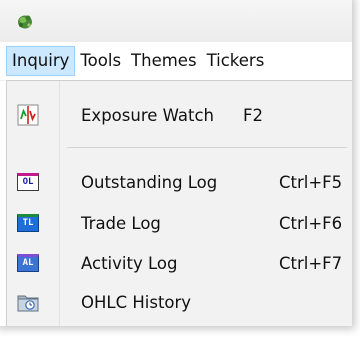  What do you see at coordinates (41, 61) in the screenshot?
I see `menu-inquiry: Inquiry` at bounding box center [41, 61].